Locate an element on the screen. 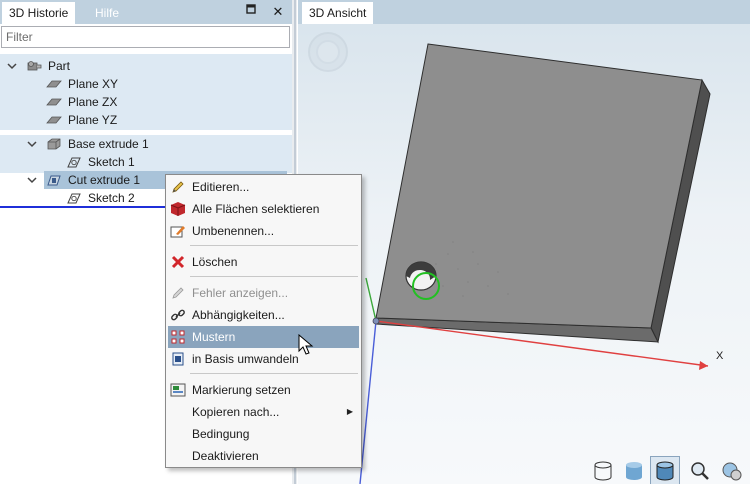 This screenshot has height=484, width=750. tree-item-plane-zx: Plane ZX is located at coordinates (146, 102).